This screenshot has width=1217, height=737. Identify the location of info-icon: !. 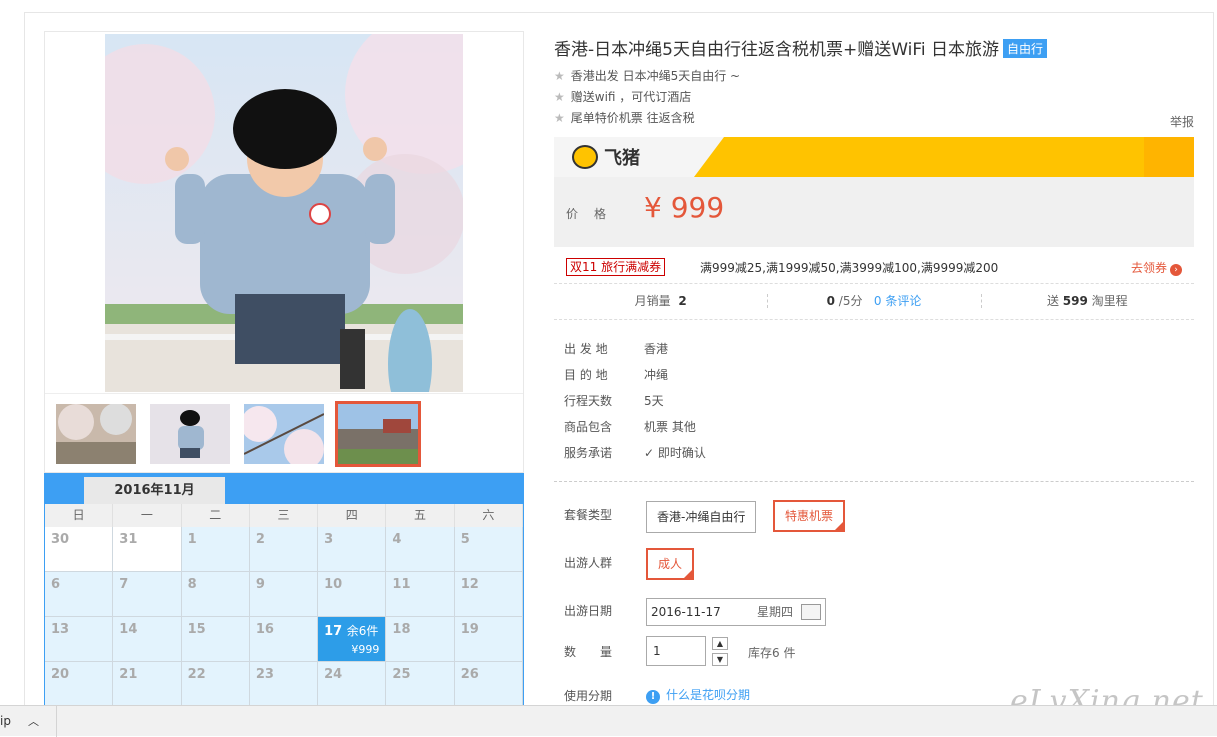
(653, 697).